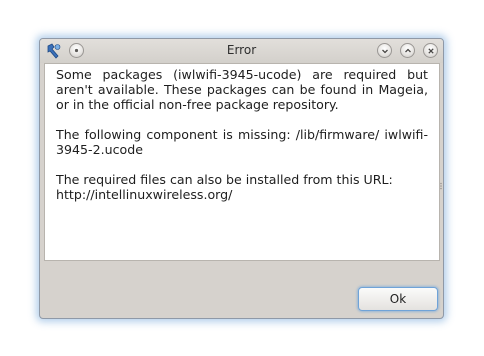 Image resolution: width=484 pixels, height=356 pixels. I want to click on side-resize-grip, so click(441, 182).